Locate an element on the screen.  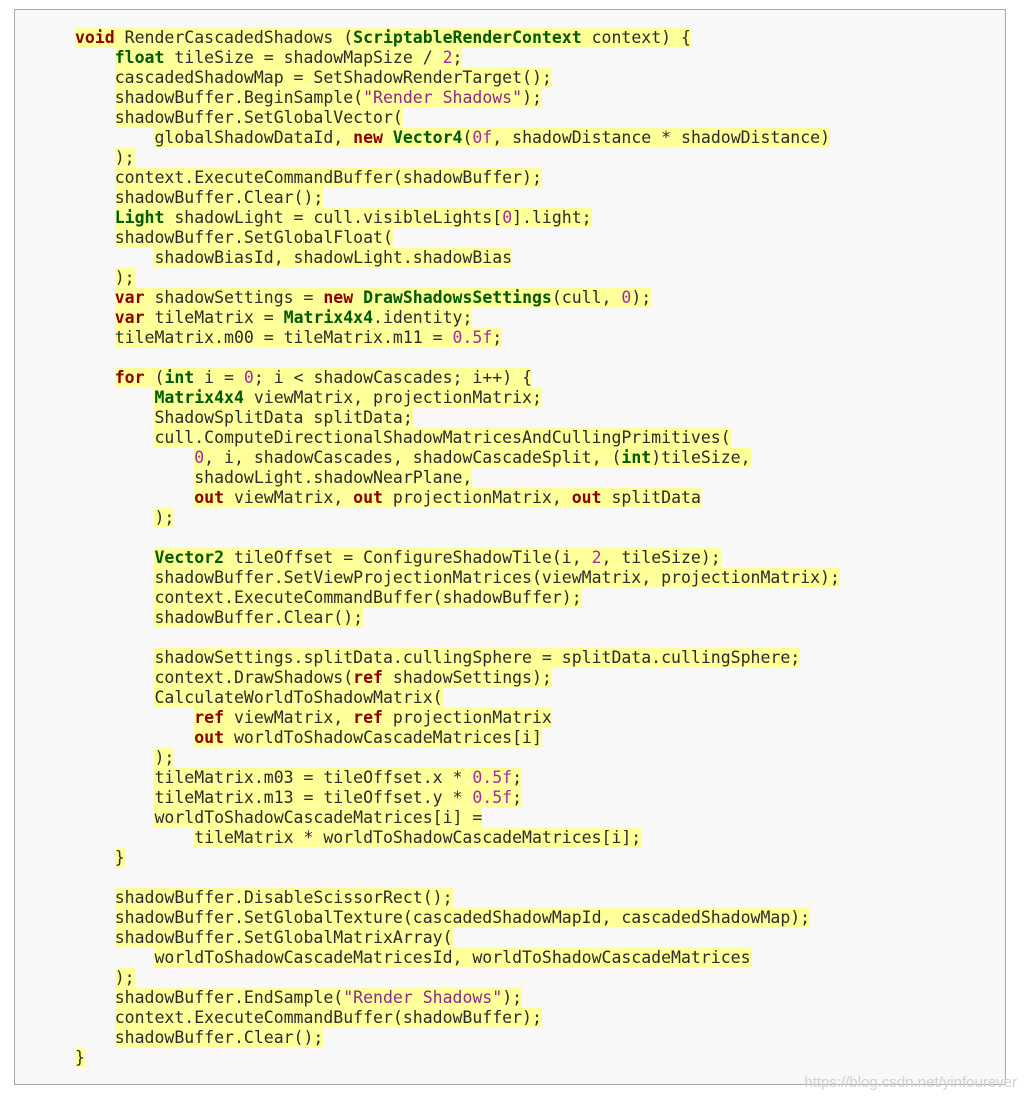
code-token: , tileSize); is located at coordinates (661, 557).